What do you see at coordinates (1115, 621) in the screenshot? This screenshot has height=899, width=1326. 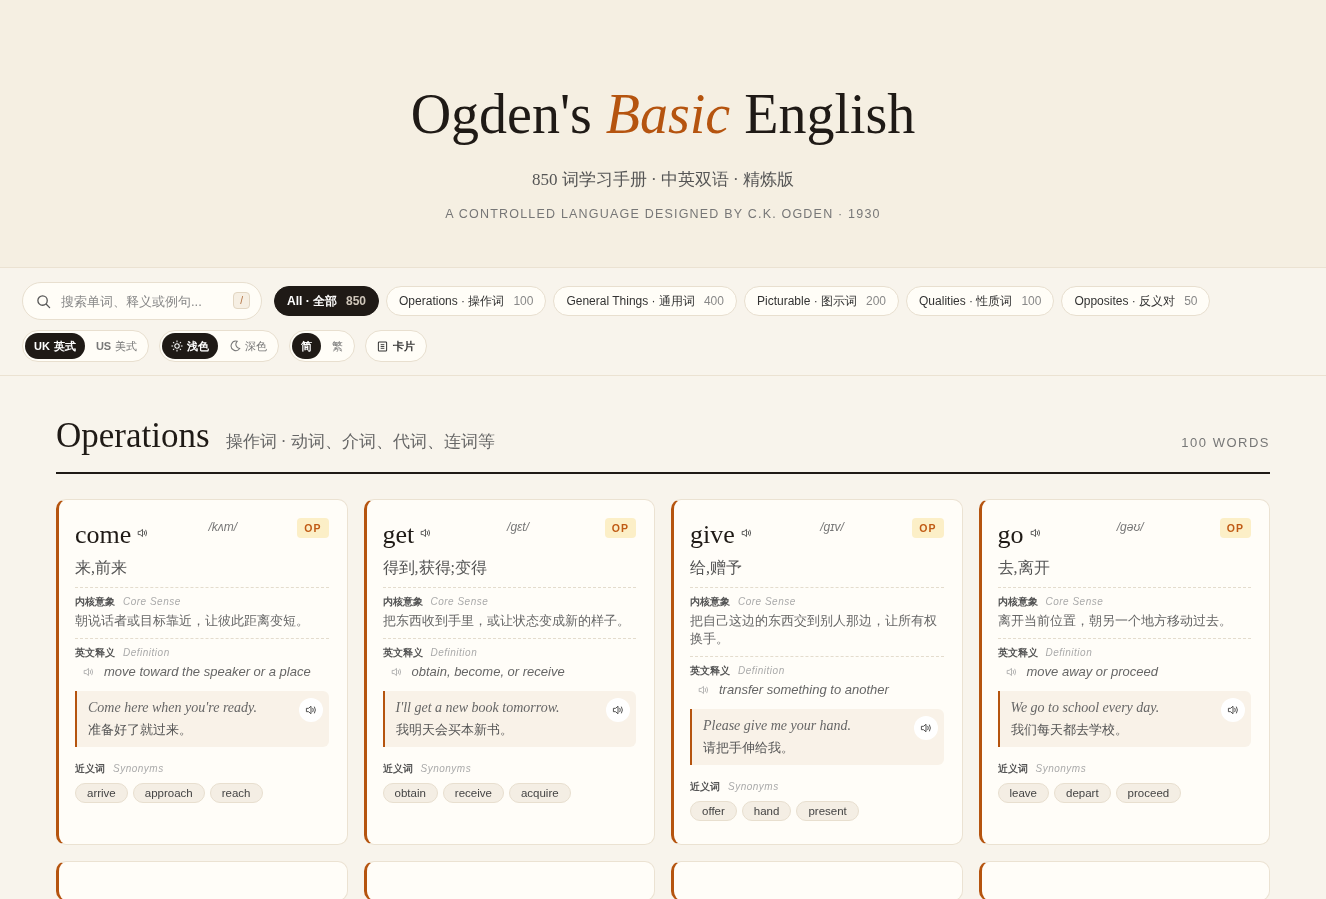 I see `core-sense: 离开当前位置，朝另一个地方移动过去。` at bounding box center [1115, 621].